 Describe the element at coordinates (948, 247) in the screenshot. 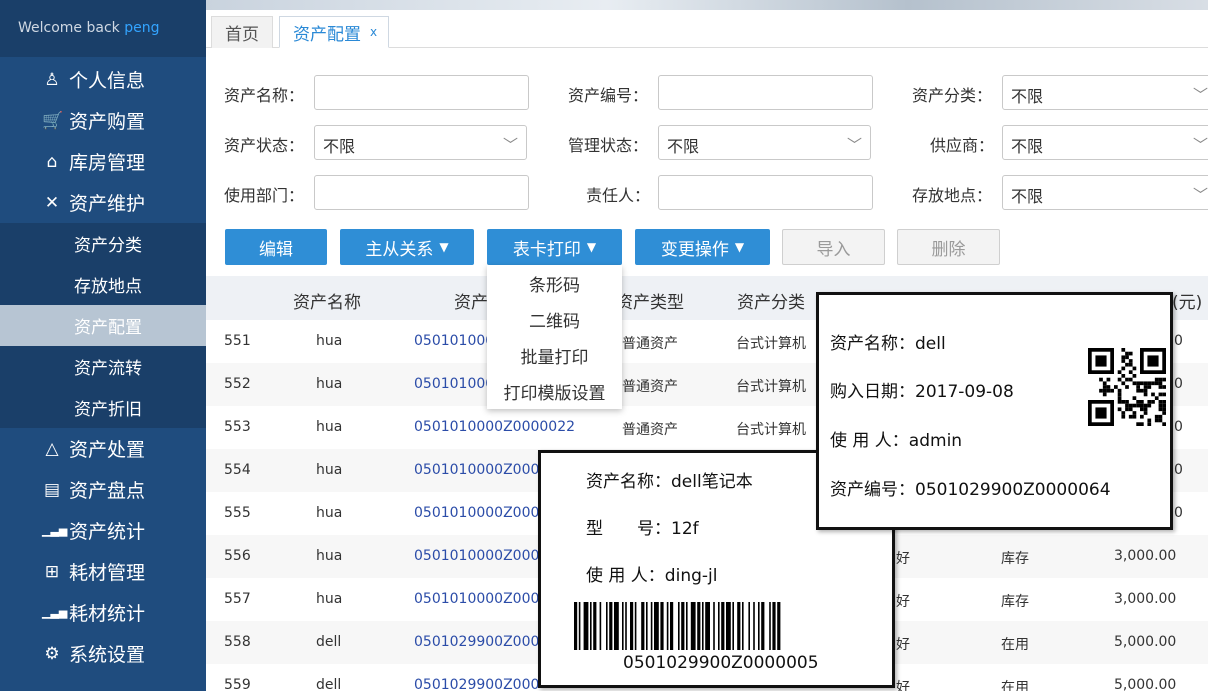

I see `delete-button: 删除` at that location.